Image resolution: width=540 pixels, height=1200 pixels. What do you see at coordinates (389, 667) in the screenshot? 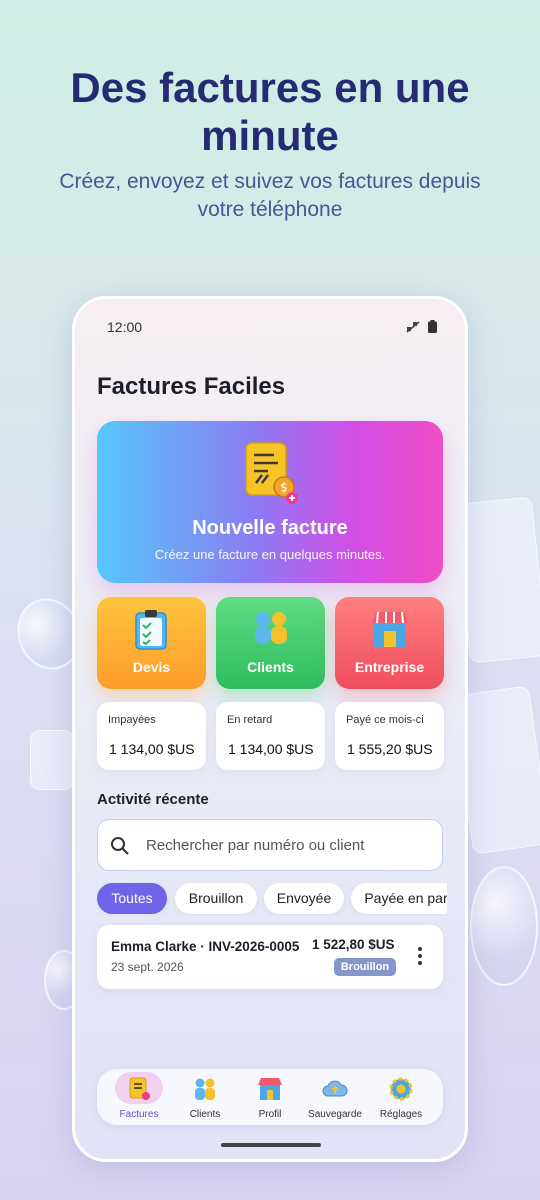
I see `tile-entreprise-label: Entreprise` at bounding box center [389, 667].